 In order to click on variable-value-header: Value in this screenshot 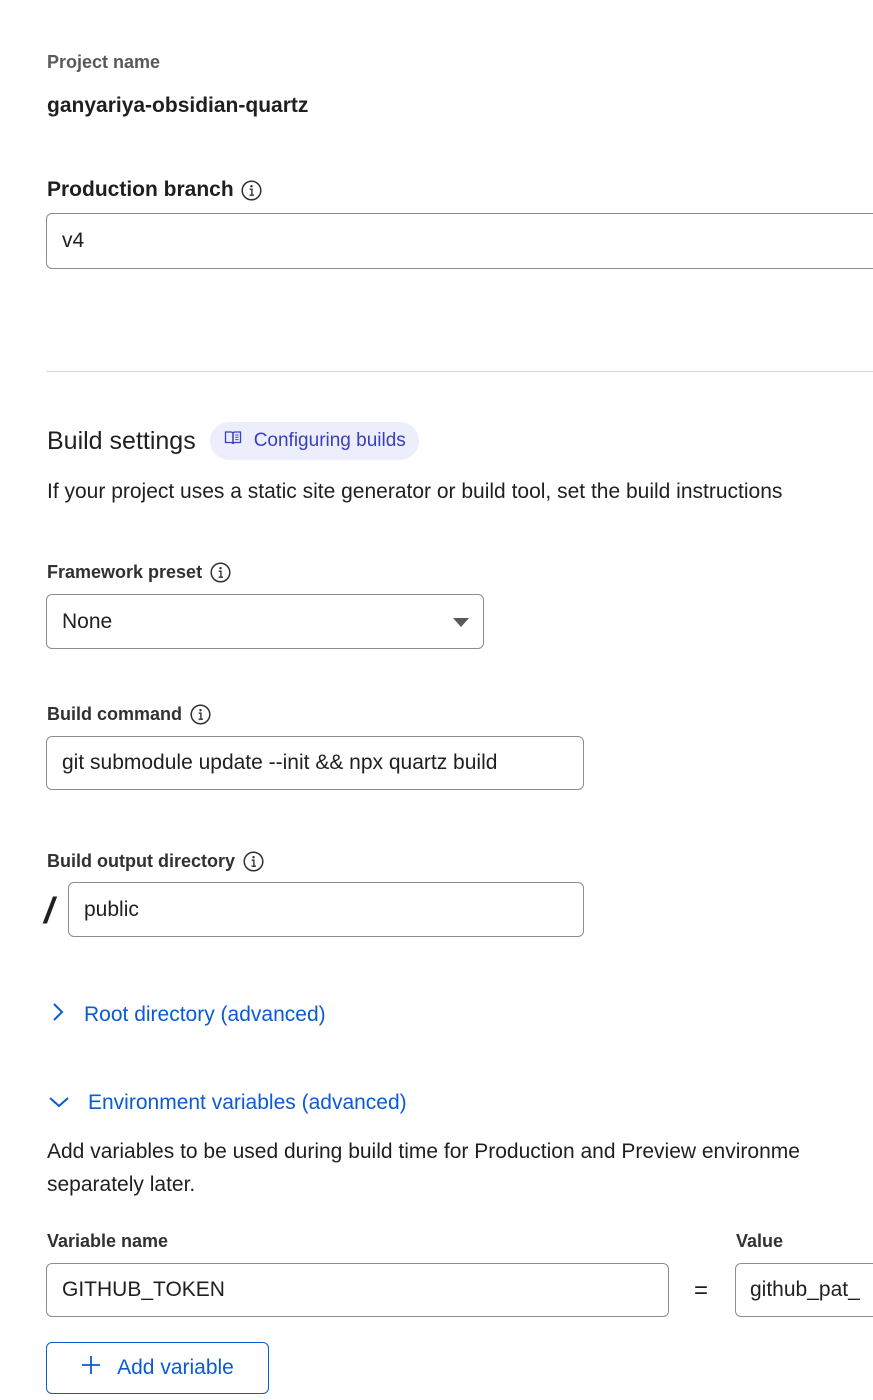, I will do `click(760, 1241)`.